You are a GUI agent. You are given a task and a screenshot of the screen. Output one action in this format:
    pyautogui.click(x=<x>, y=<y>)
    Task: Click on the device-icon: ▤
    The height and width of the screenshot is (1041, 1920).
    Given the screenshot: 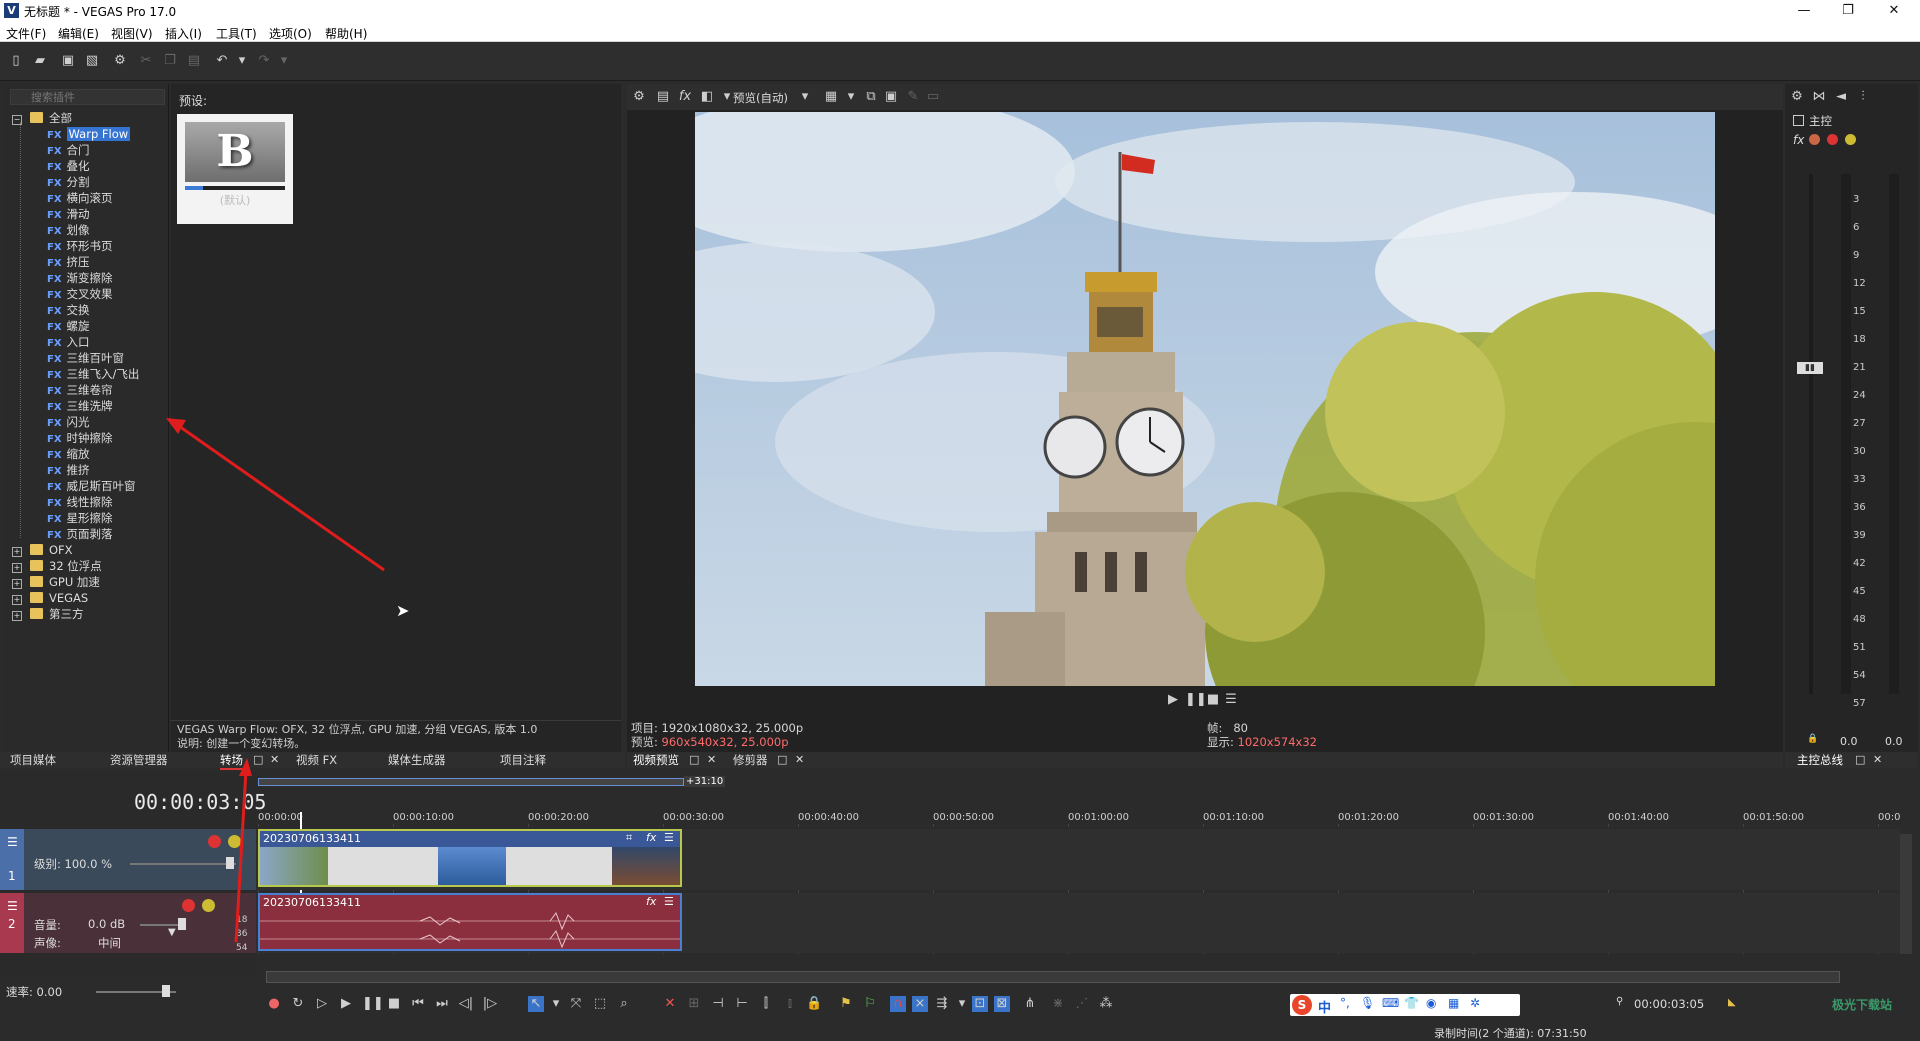 What is the action you would take?
    pyautogui.click(x=663, y=97)
    